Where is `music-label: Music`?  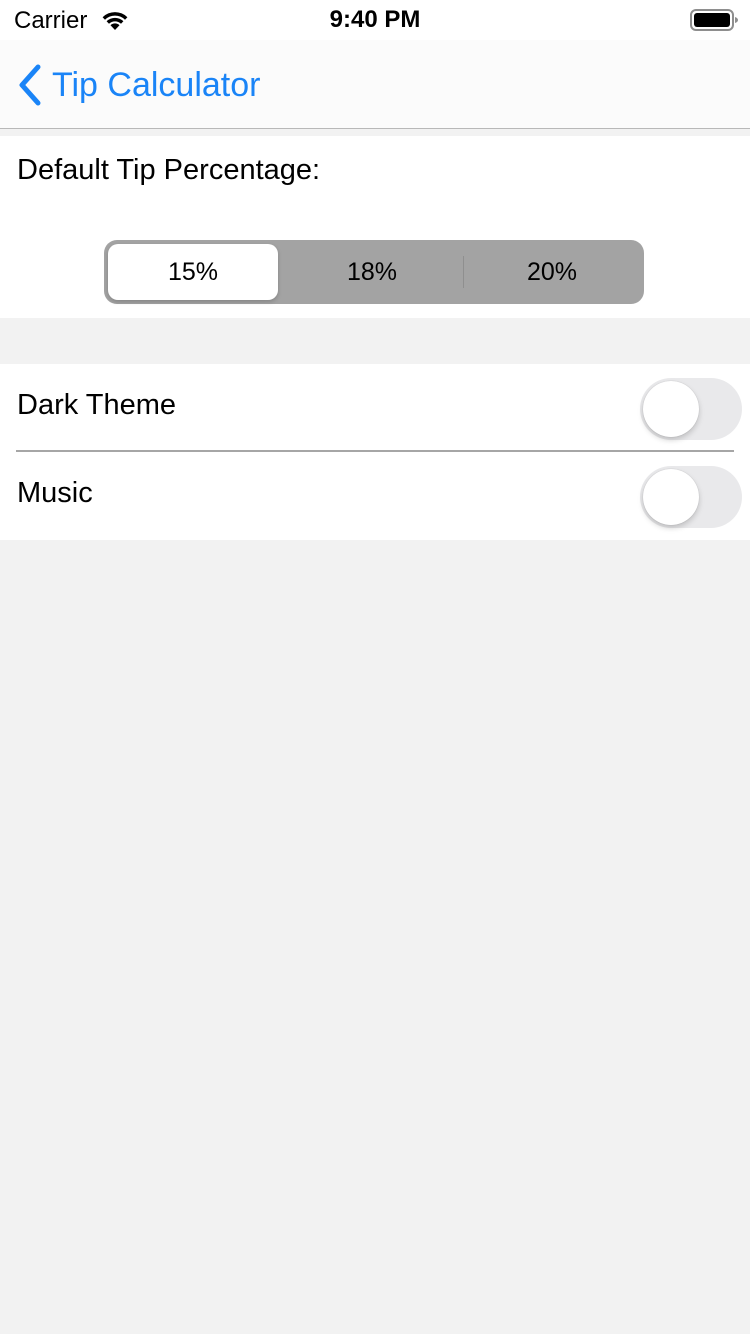
music-label: Music is located at coordinates (55, 493).